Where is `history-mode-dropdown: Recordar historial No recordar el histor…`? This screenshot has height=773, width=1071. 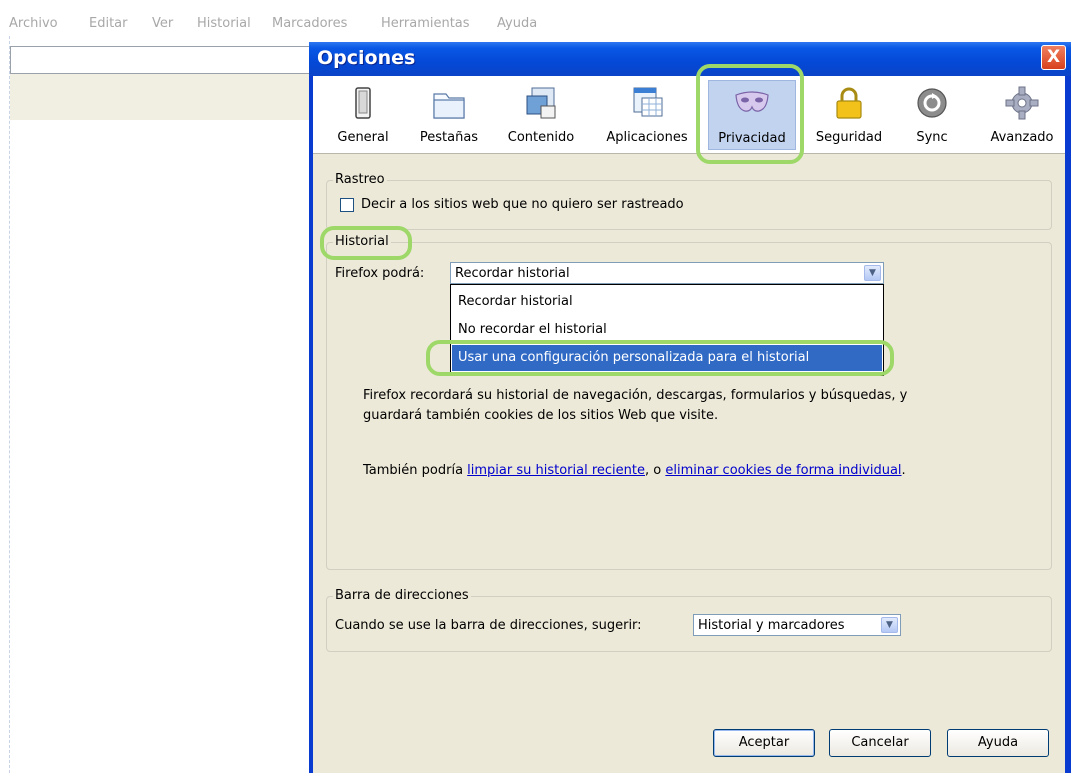
history-mode-dropdown: Recordar historial No recordar el histor… is located at coordinates (667, 330).